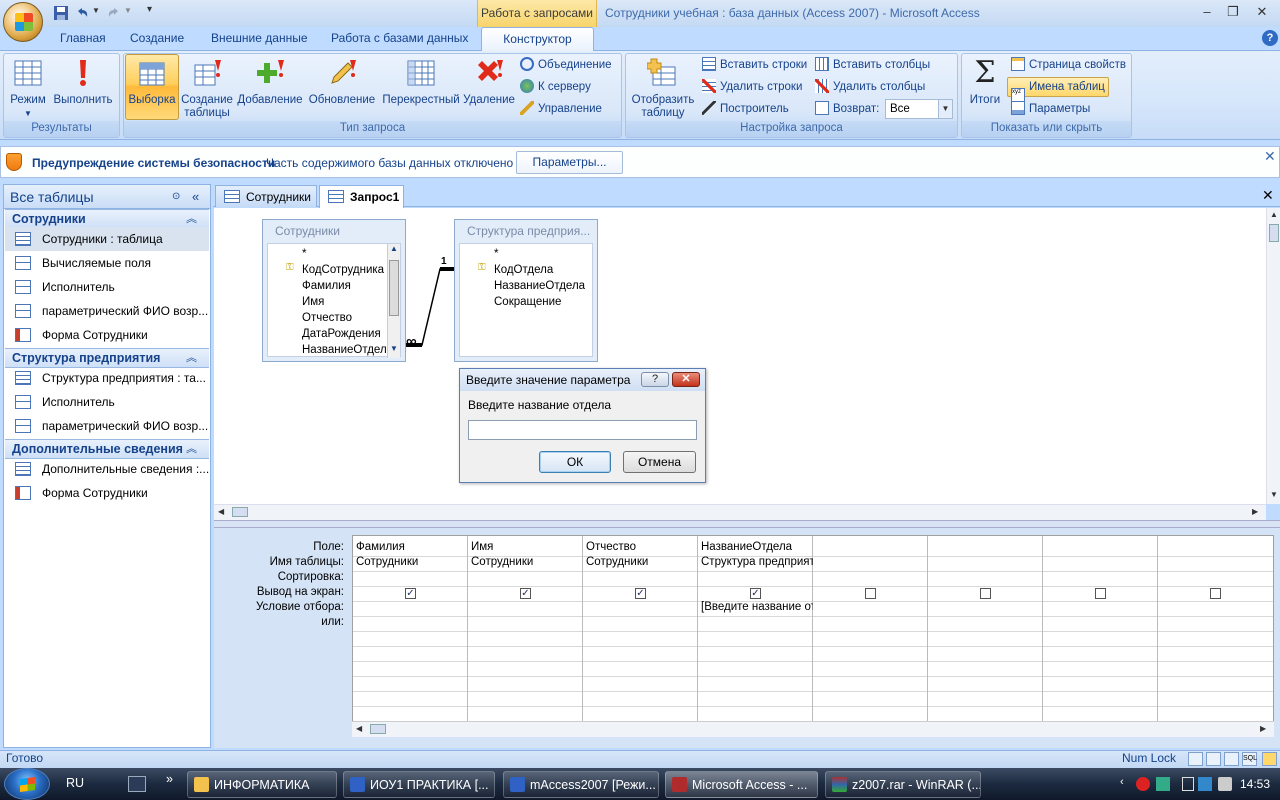 This screenshot has width=1280, height=800. I want to click on dialog-close-icon: ✕, so click(686, 379).